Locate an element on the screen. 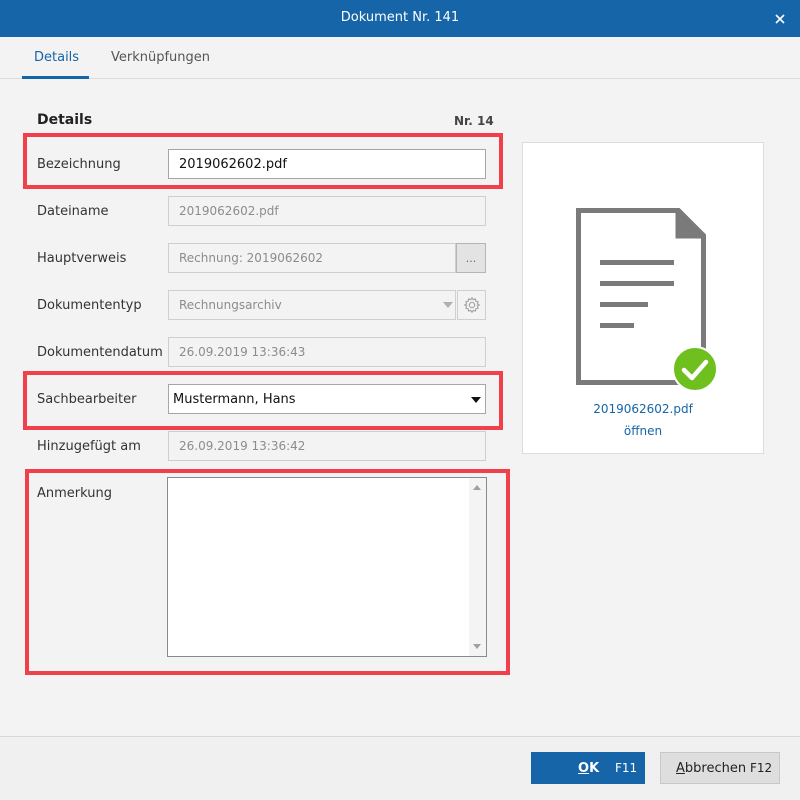  ok-shortcut: F11 is located at coordinates (626, 768).